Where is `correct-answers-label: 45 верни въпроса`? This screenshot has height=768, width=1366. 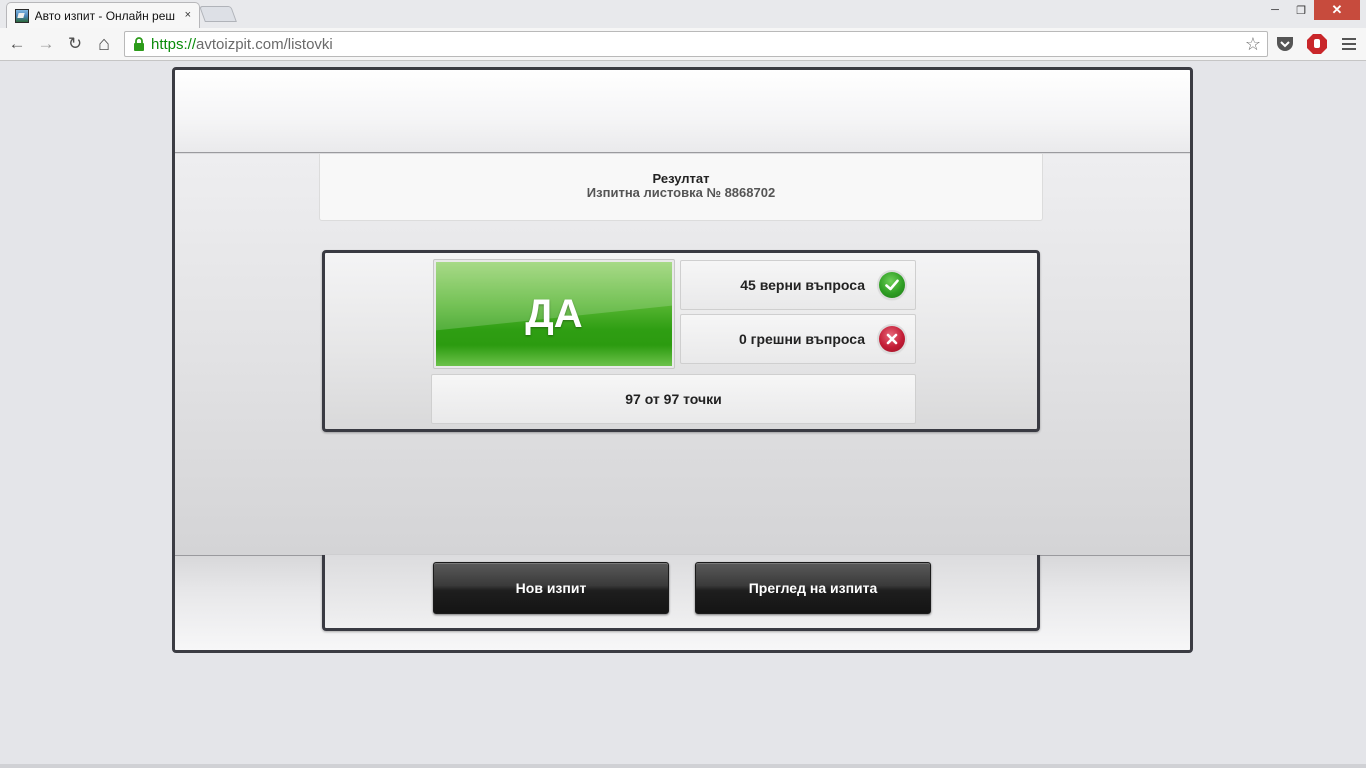 correct-answers-label: 45 верни въпроса is located at coordinates (802, 285).